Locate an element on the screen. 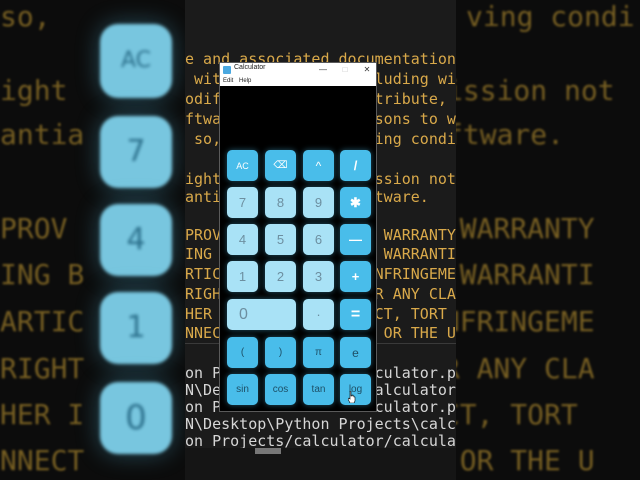  key-4: 4 is located at coordinates (242, 239).